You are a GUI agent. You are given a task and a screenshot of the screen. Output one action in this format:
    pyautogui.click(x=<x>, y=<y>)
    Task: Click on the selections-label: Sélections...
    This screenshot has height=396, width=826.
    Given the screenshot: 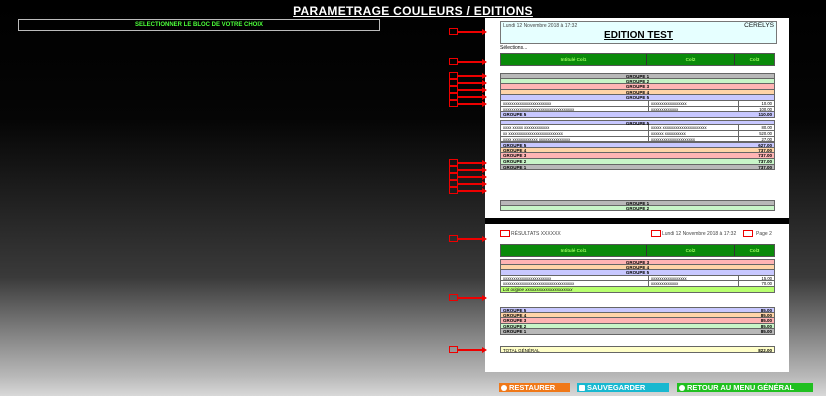 What is the action you would take?
    pyautogui.click(x=514, y=48)
    